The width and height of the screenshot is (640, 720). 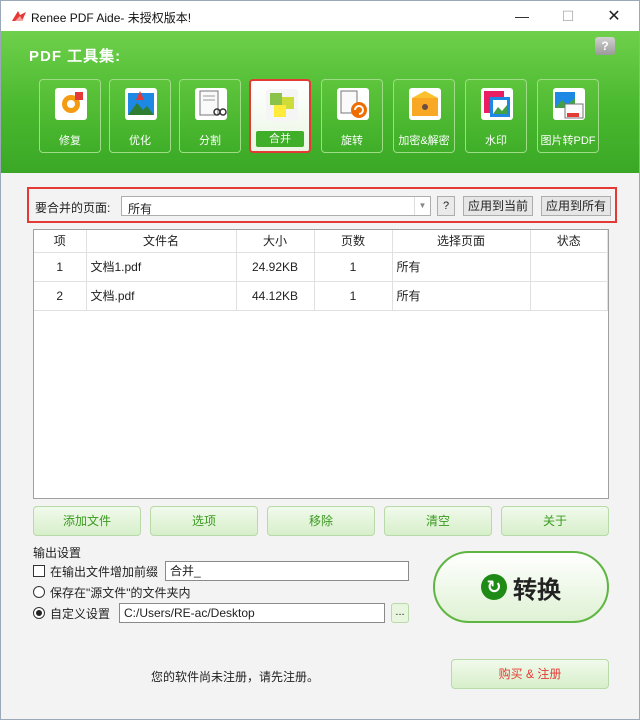 I want to click on tool-repair: 修复, so click(x=70, y=116).